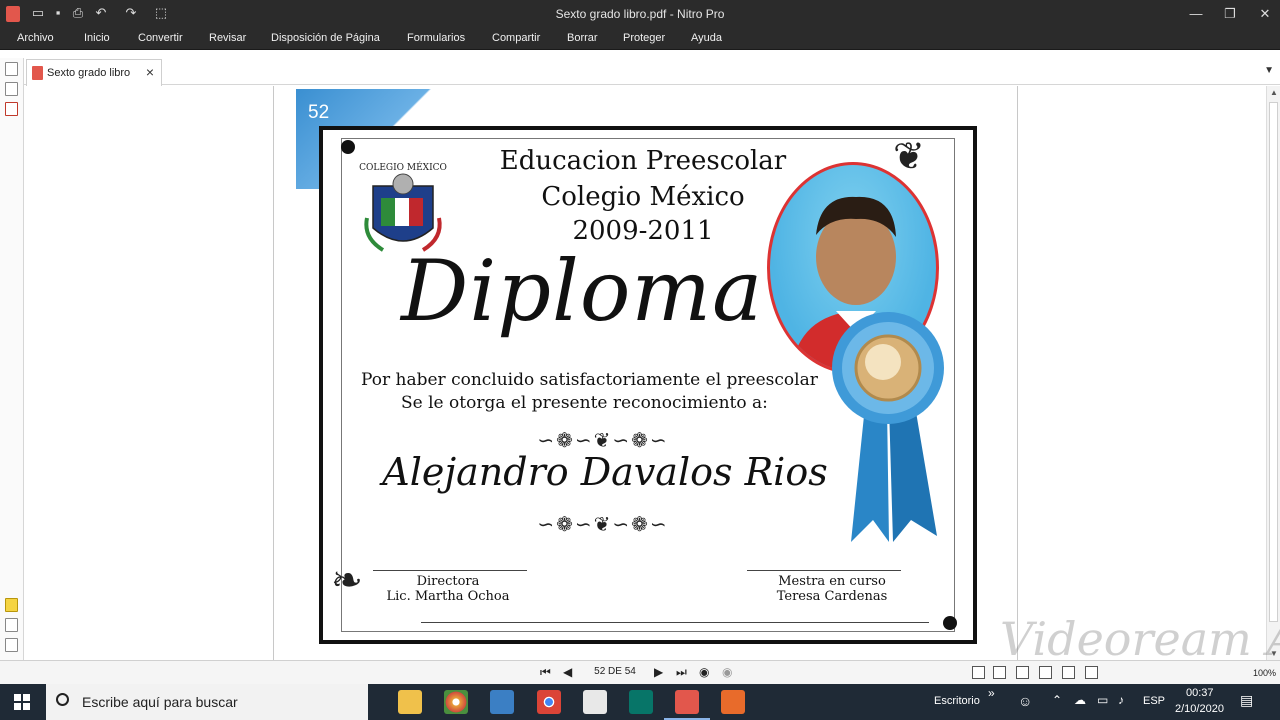  I want to click on zoom-level: 100%, so click(1264, 673).